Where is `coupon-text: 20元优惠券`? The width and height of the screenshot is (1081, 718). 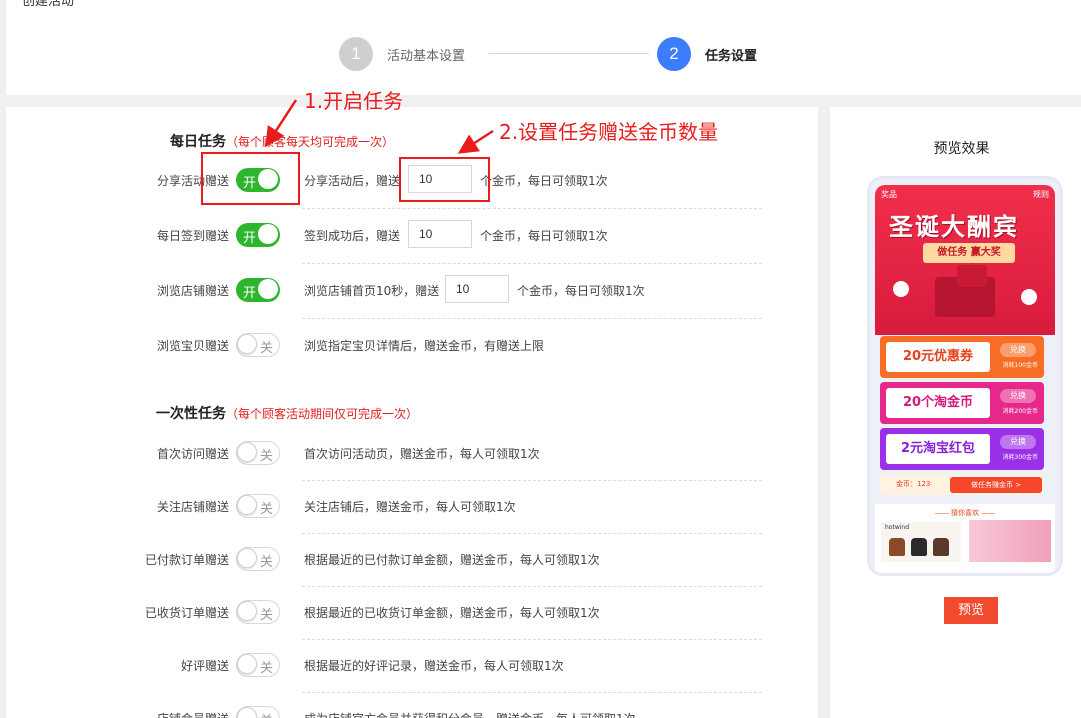
coupon-text: 20元优惠券 is located at coordinates (938, 357).